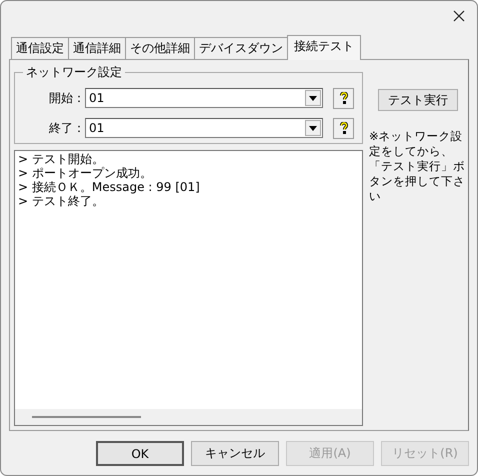  Describe the element at coordinates (459, 16) in the screenshot. I see `close-icon` at that location.